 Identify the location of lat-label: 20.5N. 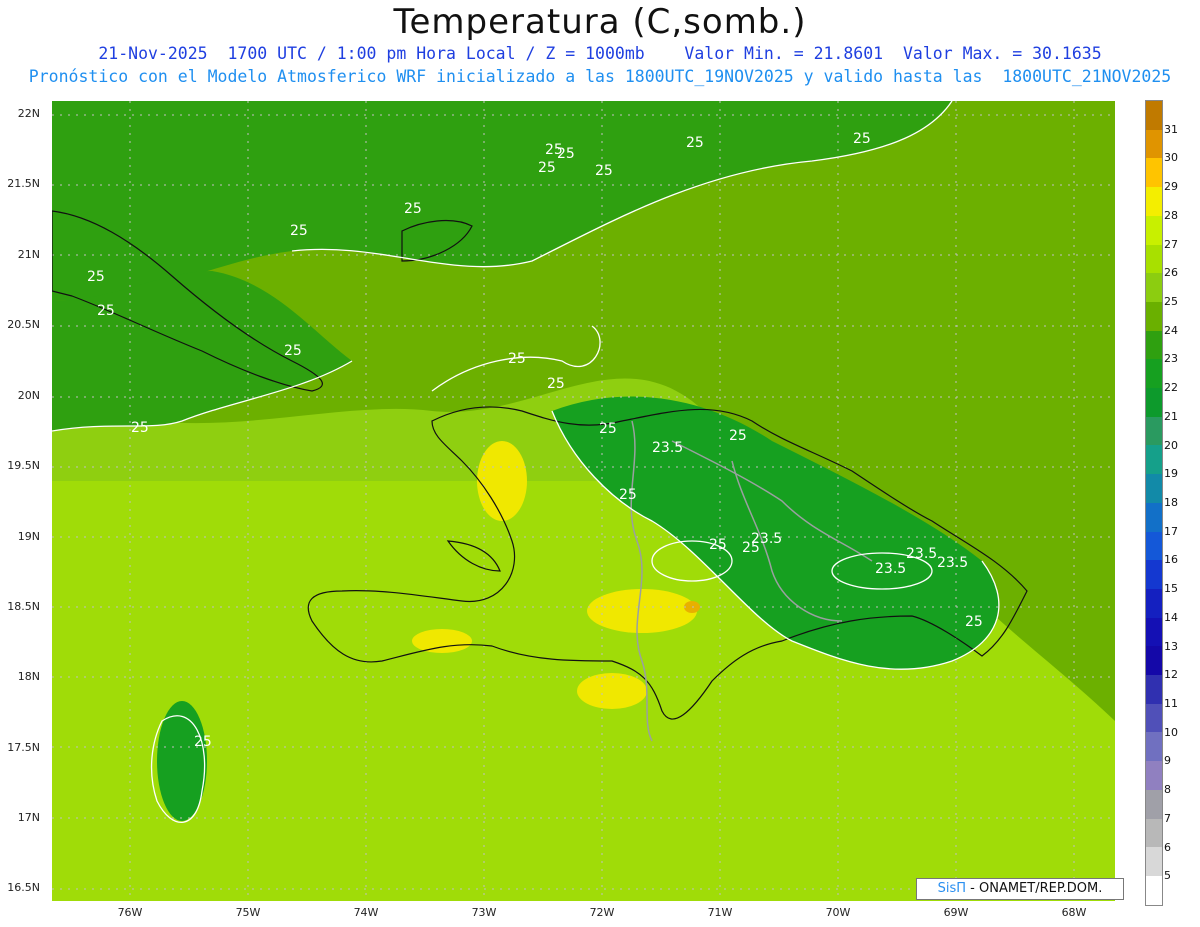
(23, 324).